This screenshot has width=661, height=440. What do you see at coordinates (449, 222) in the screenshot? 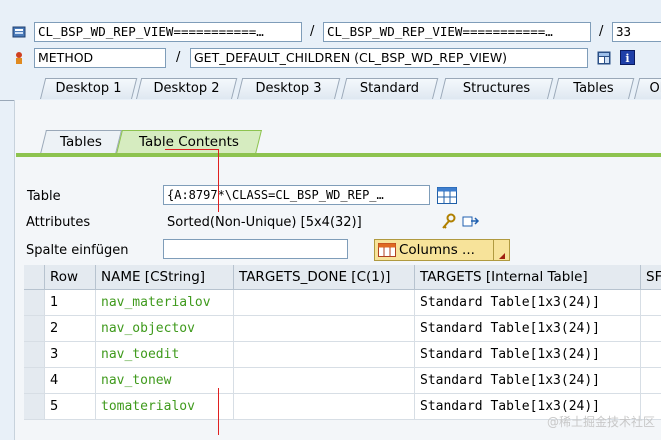
I see `key-icon` at bounding box center [449, 222].